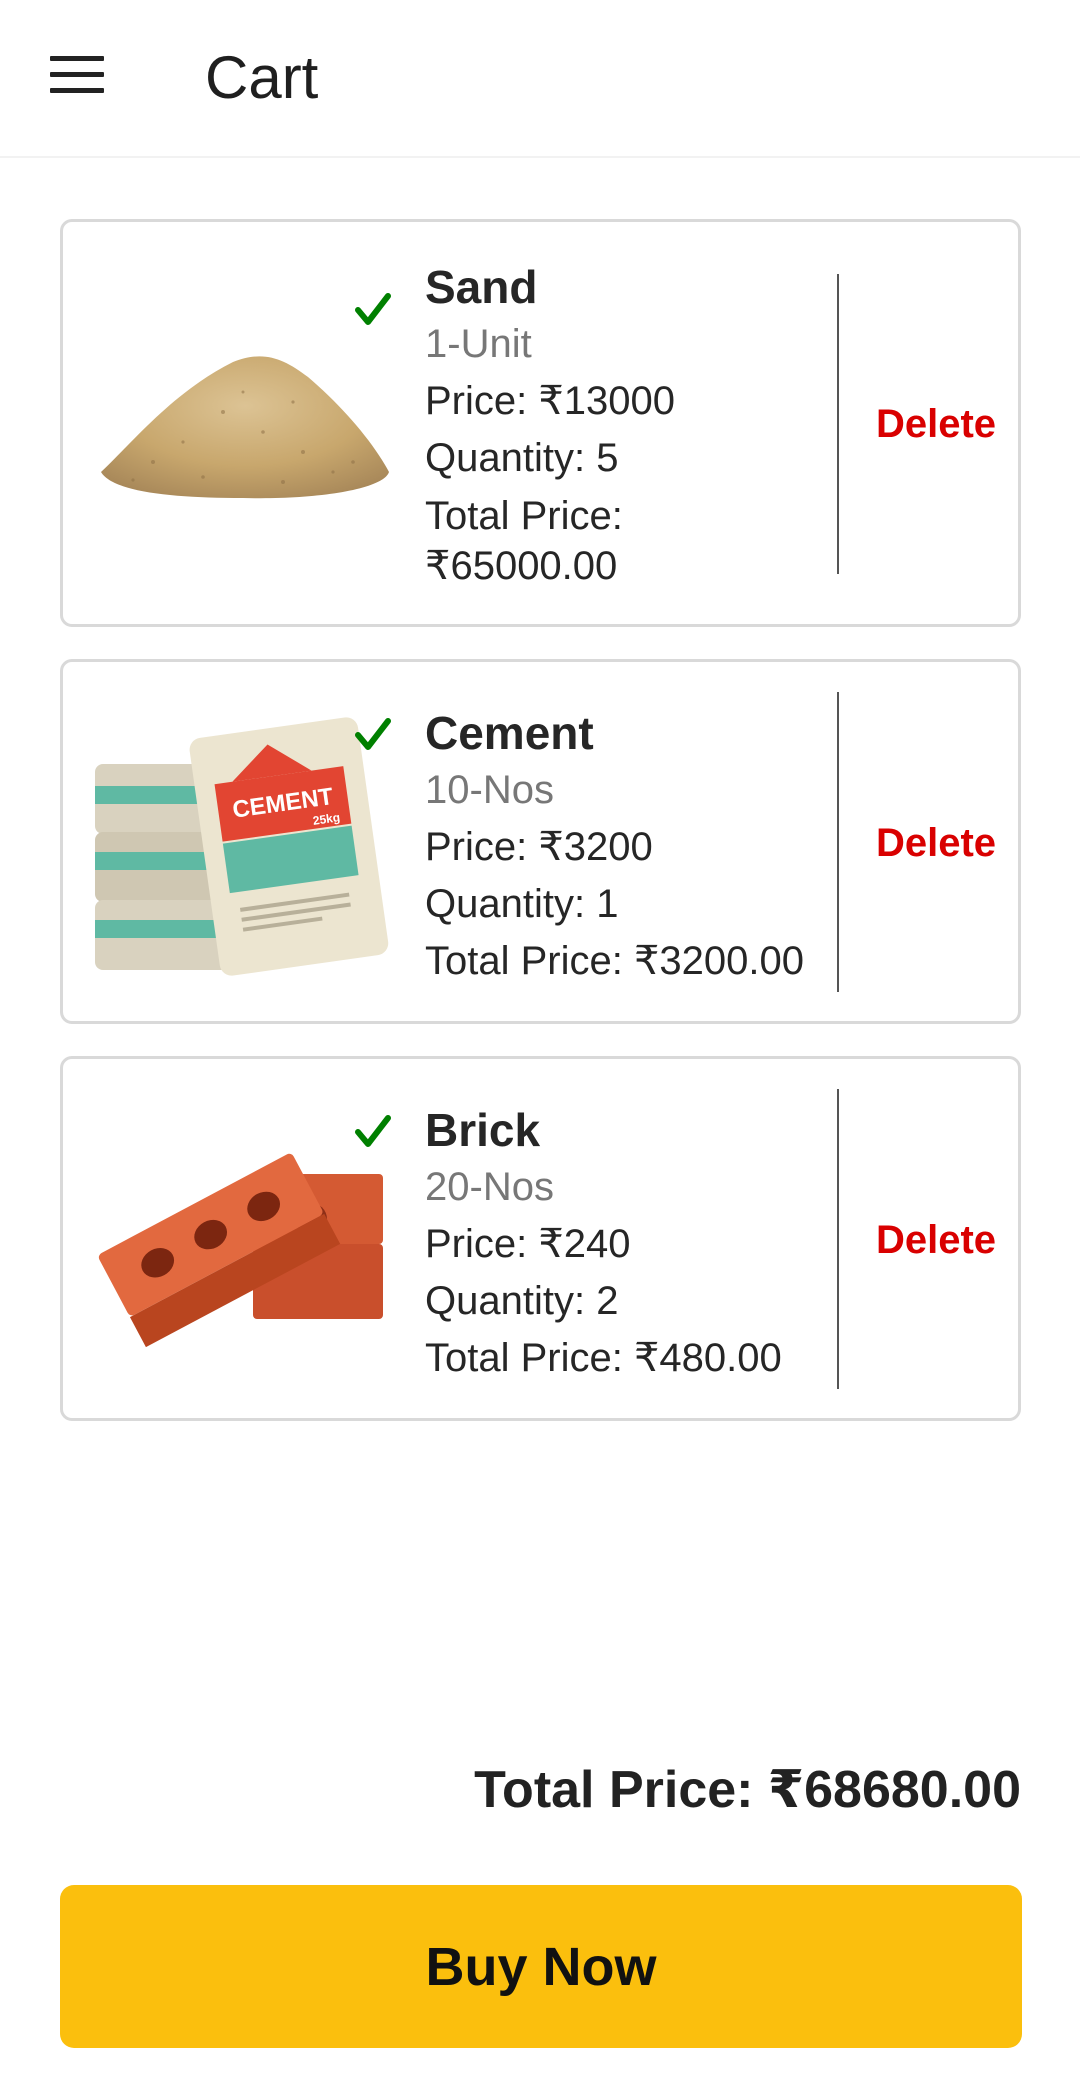 Image resolution: width=1080 pixels, height=2090 pixels. Describe the element at coordinates (78, 75) in the screenshot. I see `hamburger-menu-icon` at that location.